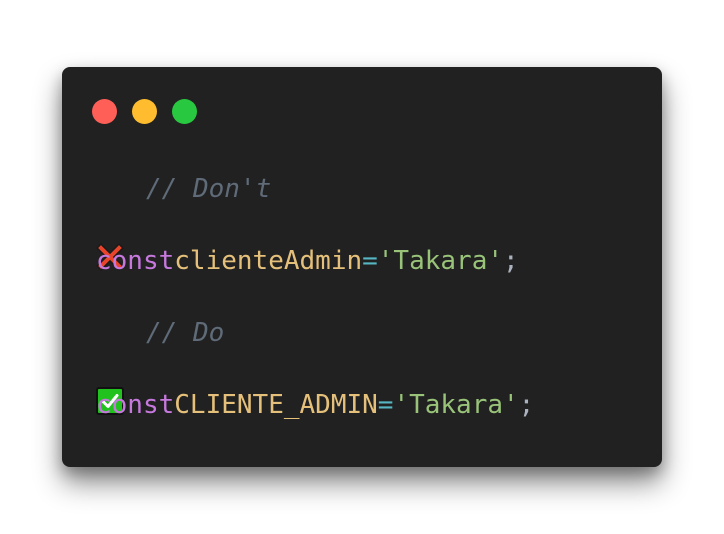 The width and height of the screenshot is (724, 534). I want to click on close-dot, so click(104, 111).